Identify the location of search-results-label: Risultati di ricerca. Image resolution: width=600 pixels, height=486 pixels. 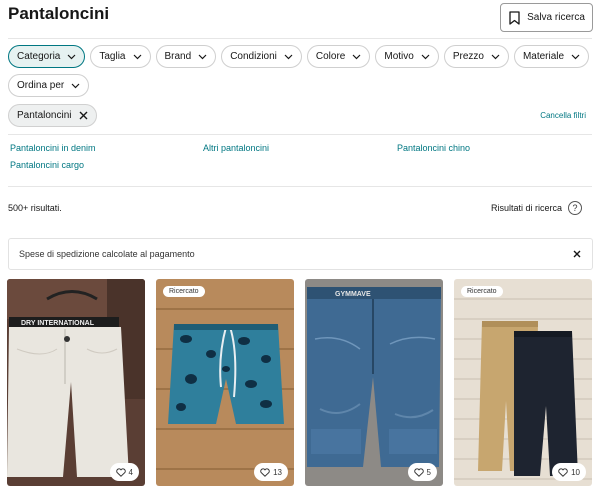
(526, 208).